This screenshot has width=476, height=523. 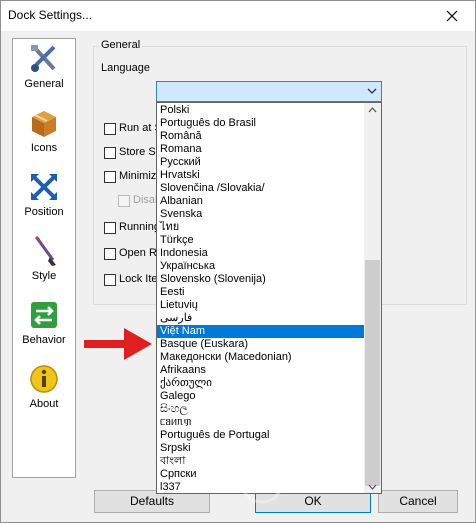 What do you see at coordinates (118, 344) in the screenshot?
I see `red-pointer-arrow-icon` at bounding box center [118, 344].